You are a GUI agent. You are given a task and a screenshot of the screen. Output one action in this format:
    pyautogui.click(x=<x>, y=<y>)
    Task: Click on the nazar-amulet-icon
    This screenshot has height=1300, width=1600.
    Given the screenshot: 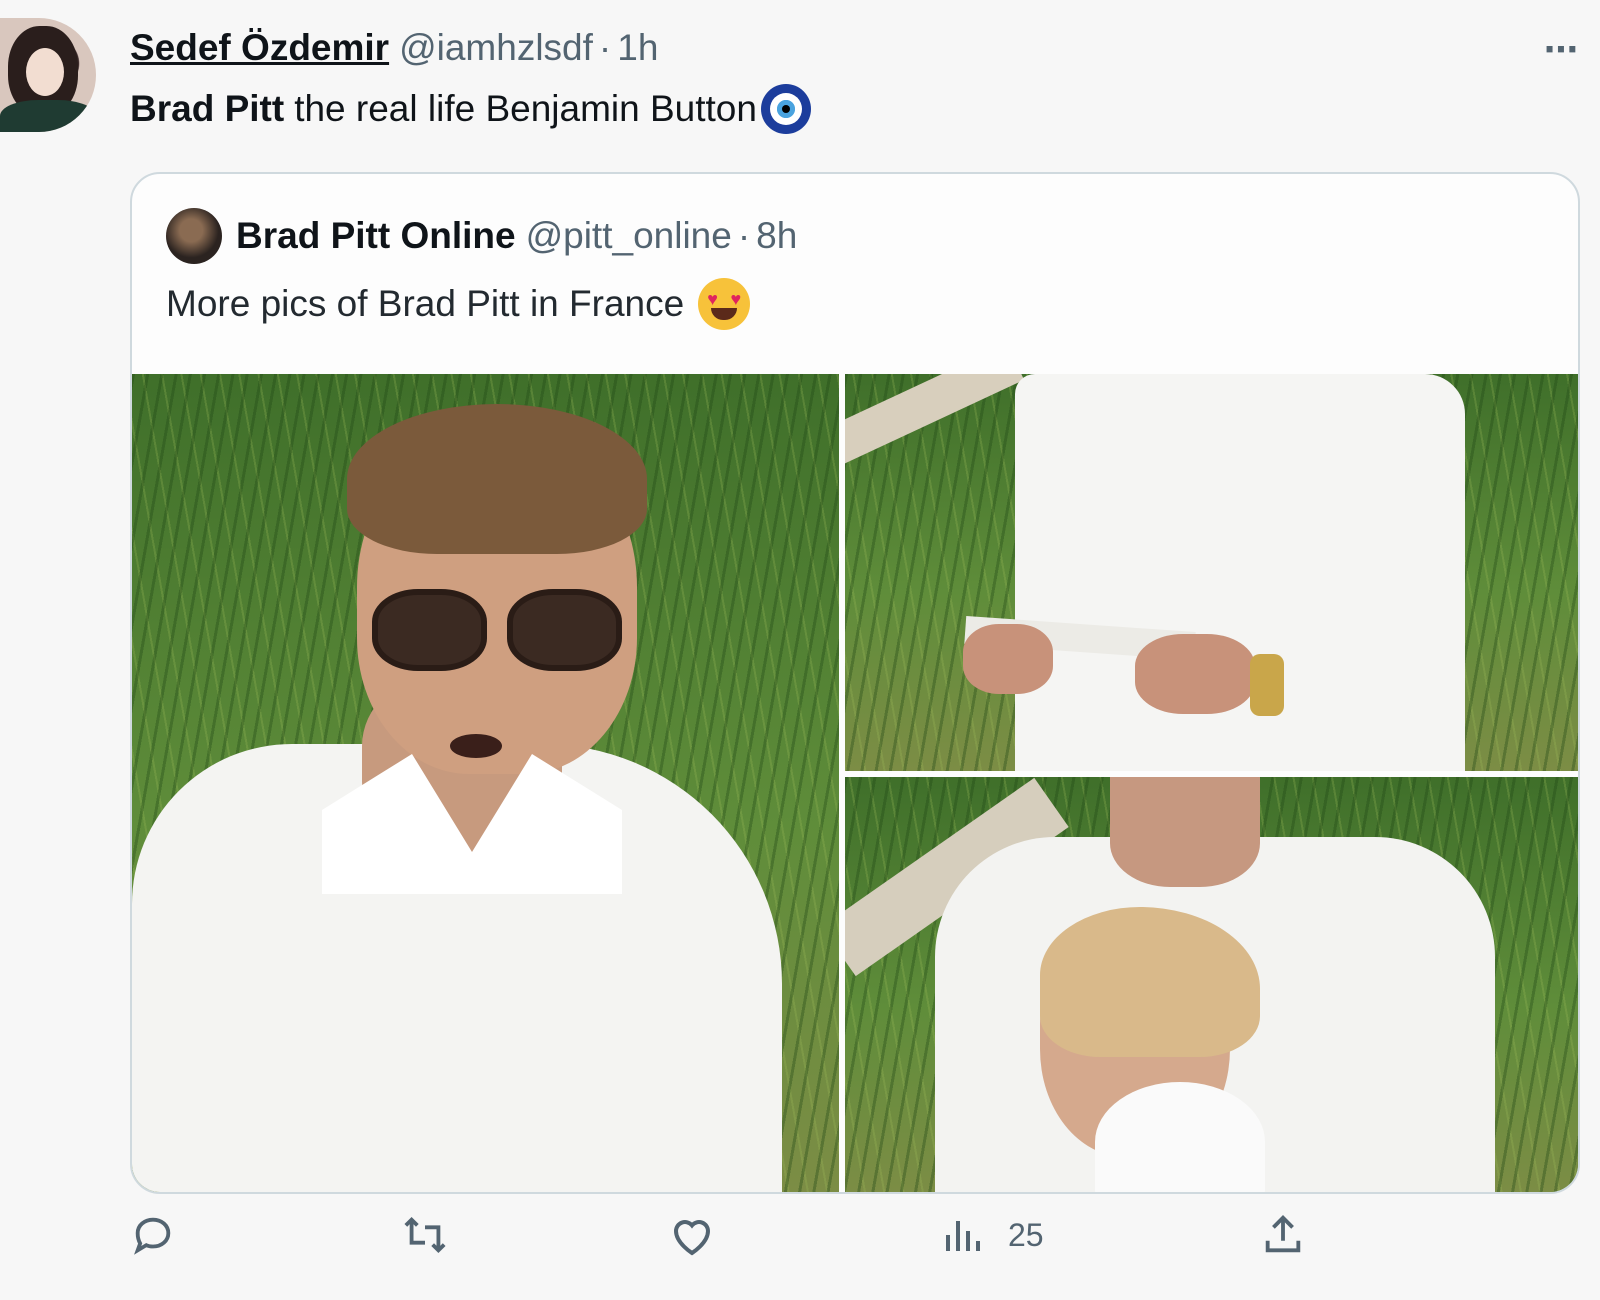 What is the action you would take?
    pyautogui.click(x=785, y=109)
    